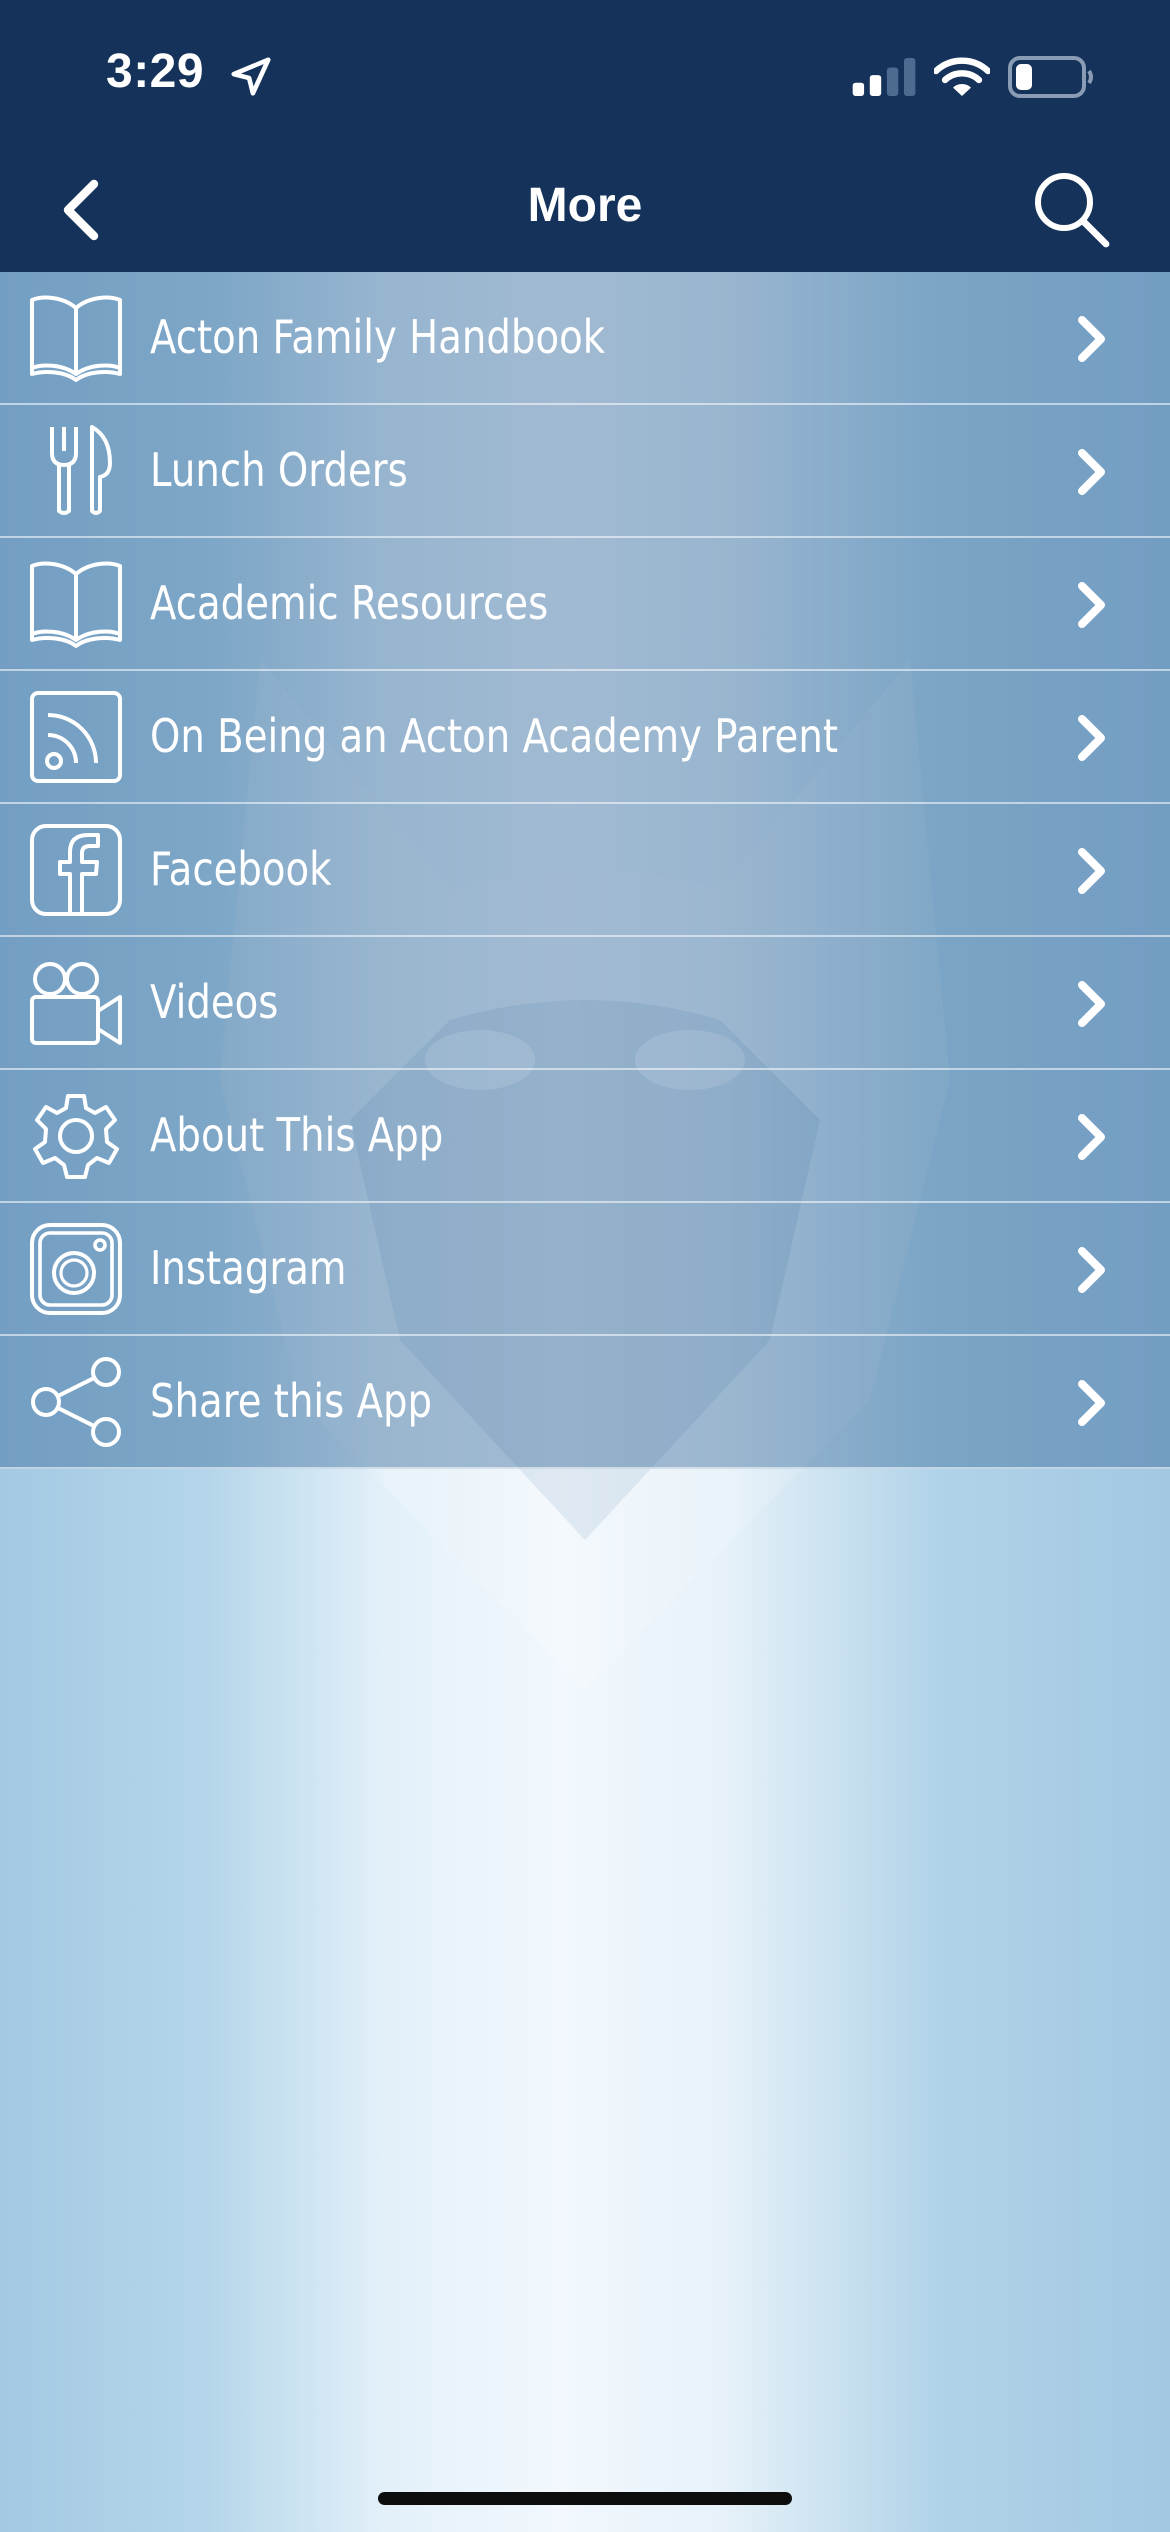 The height and width of the screenshot is (2532, 1170). Describe the element at coordinates (494, 736) in the screenshot. I see `menu-item-label: On Being an Acton Academy Parent` at that location.